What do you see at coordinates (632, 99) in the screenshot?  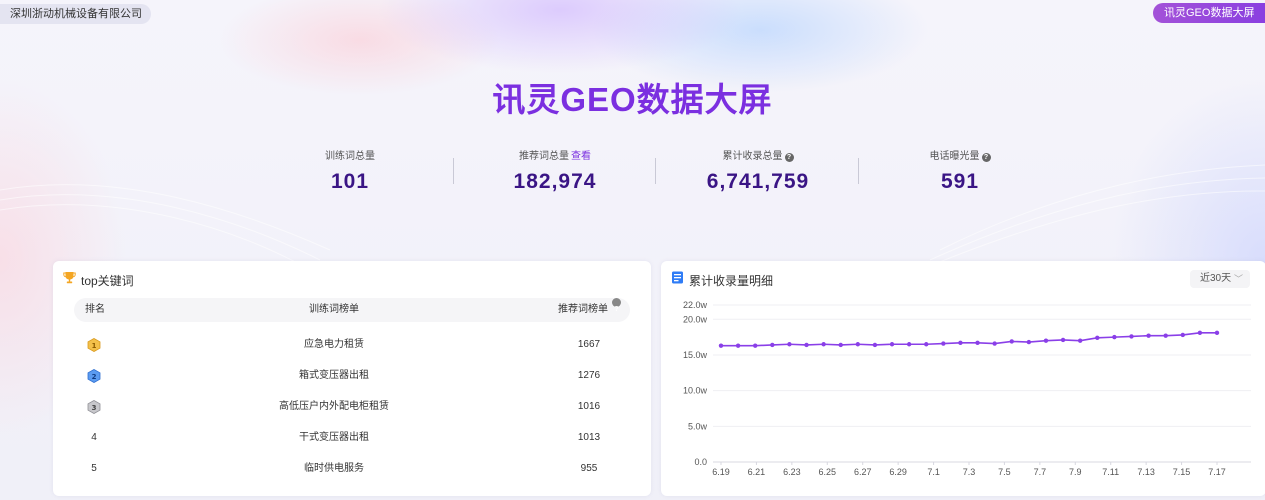 I see `page-title: 讯灵GEO数据大屏` at bounding box center [632, 99].